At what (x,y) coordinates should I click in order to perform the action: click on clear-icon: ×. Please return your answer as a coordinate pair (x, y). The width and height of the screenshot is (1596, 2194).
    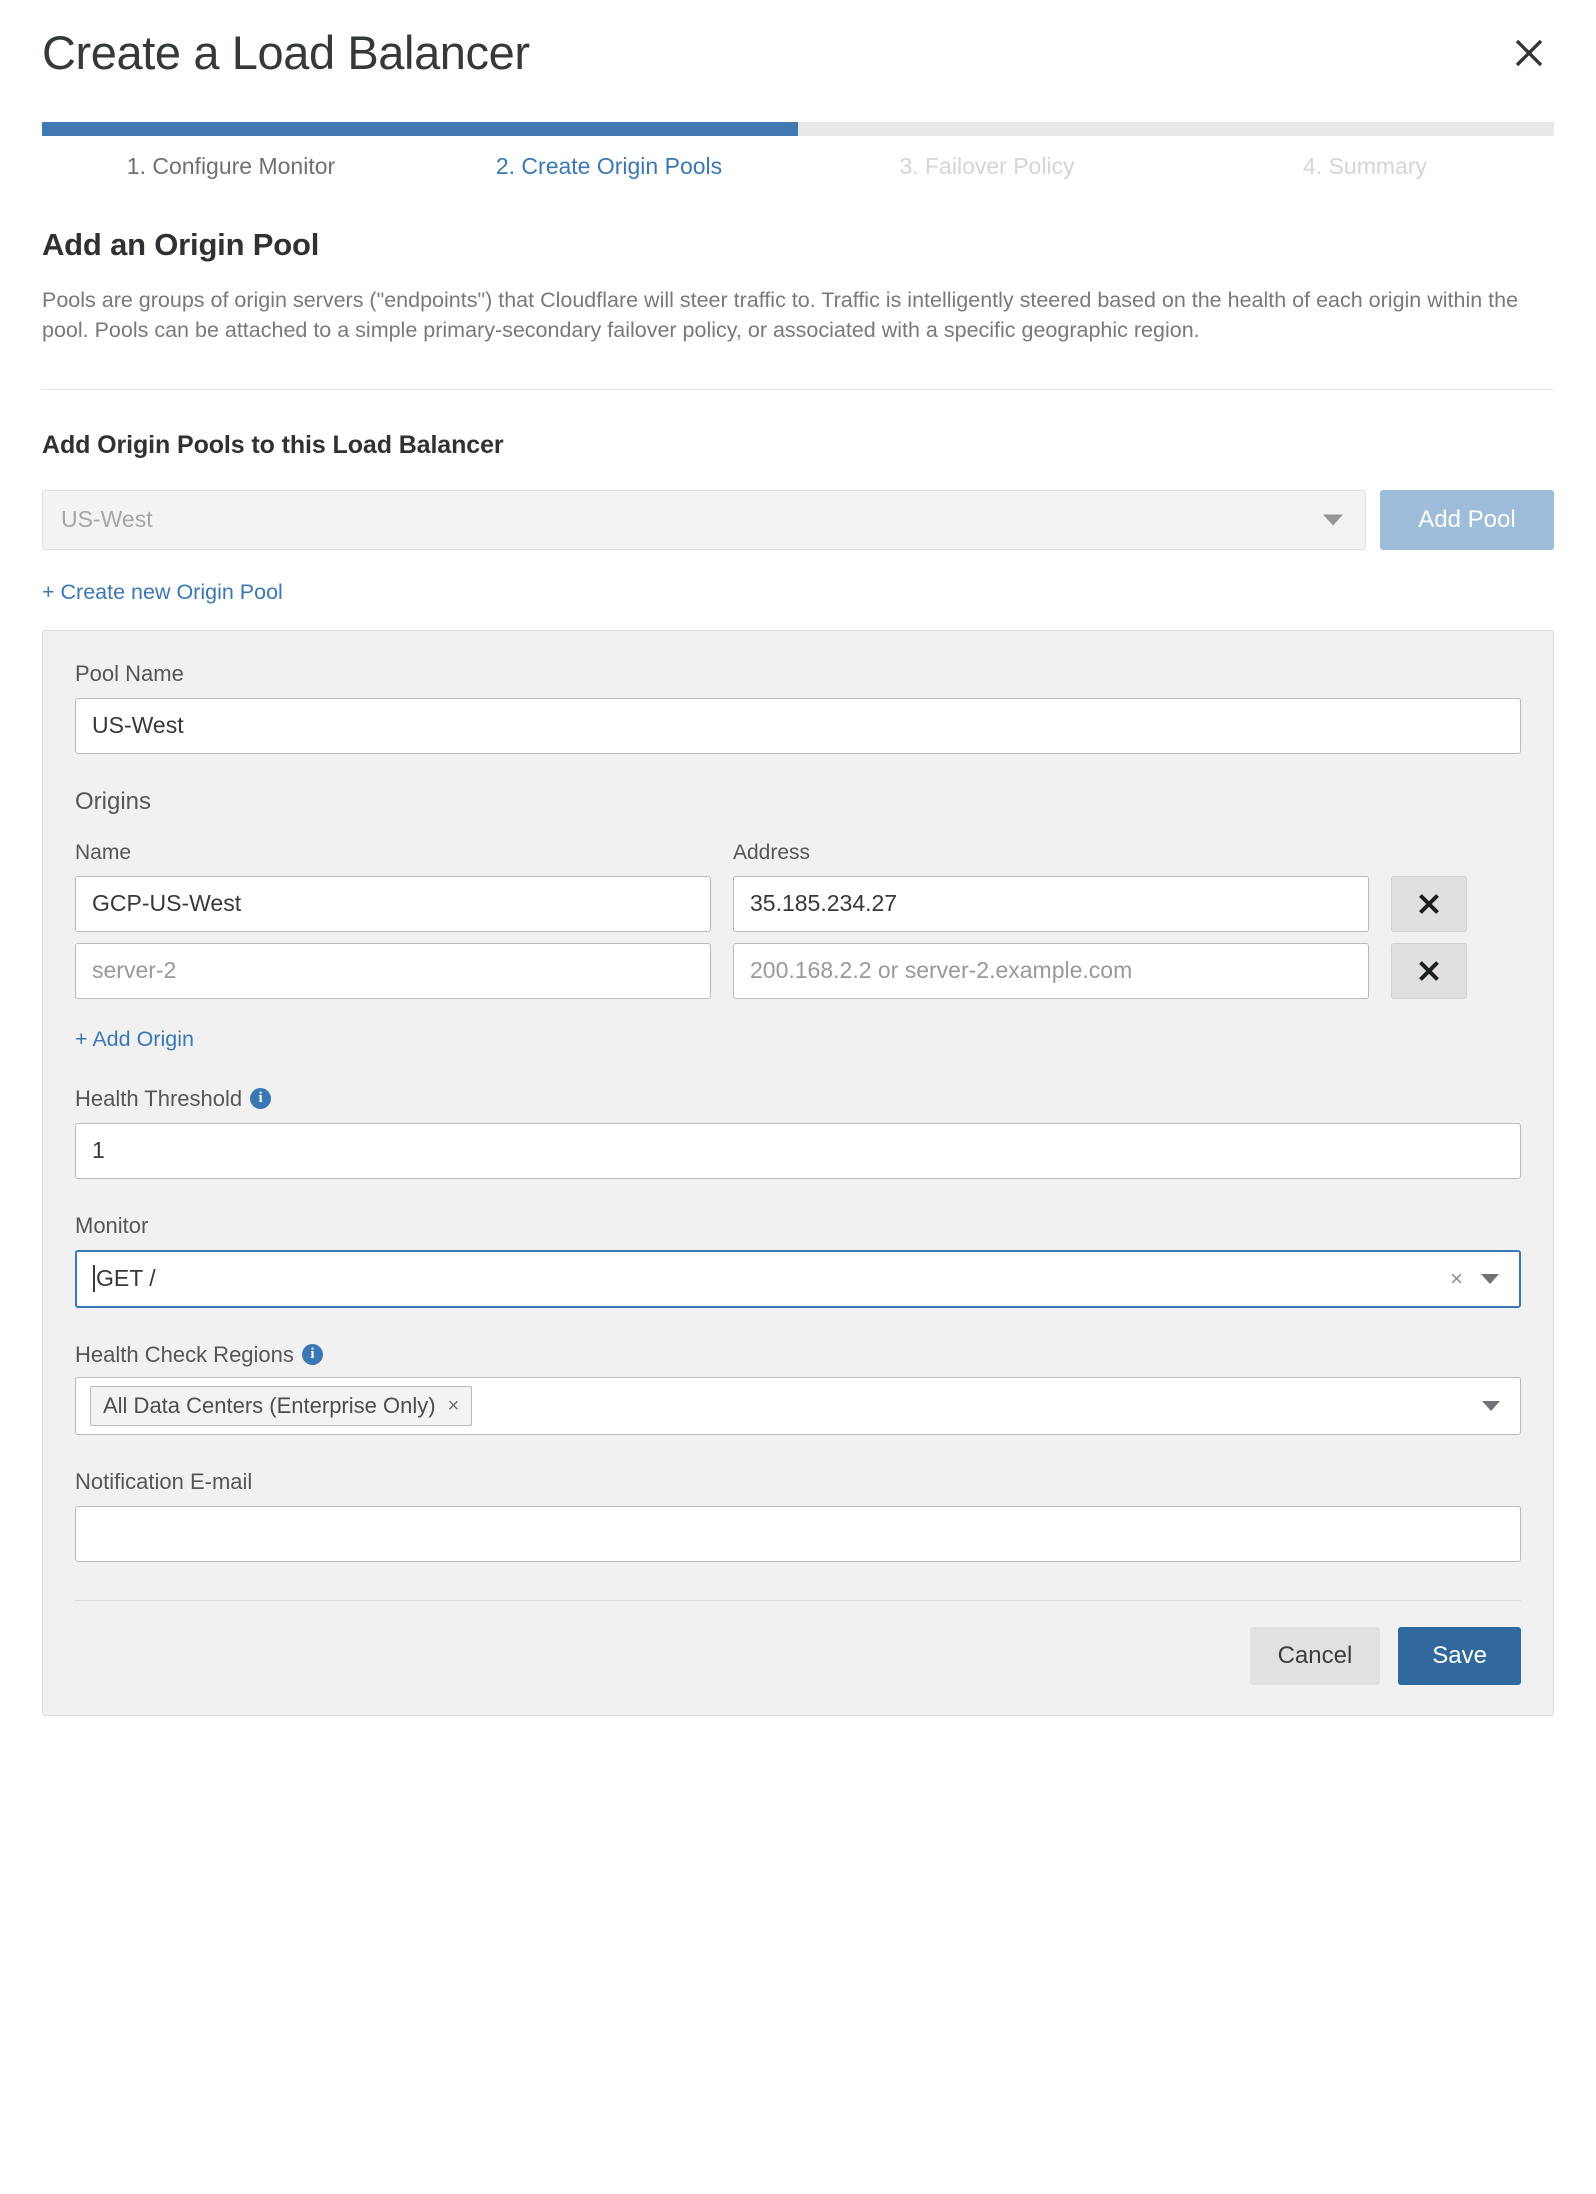
    Looking at the image, I should click on (1456, 1278).